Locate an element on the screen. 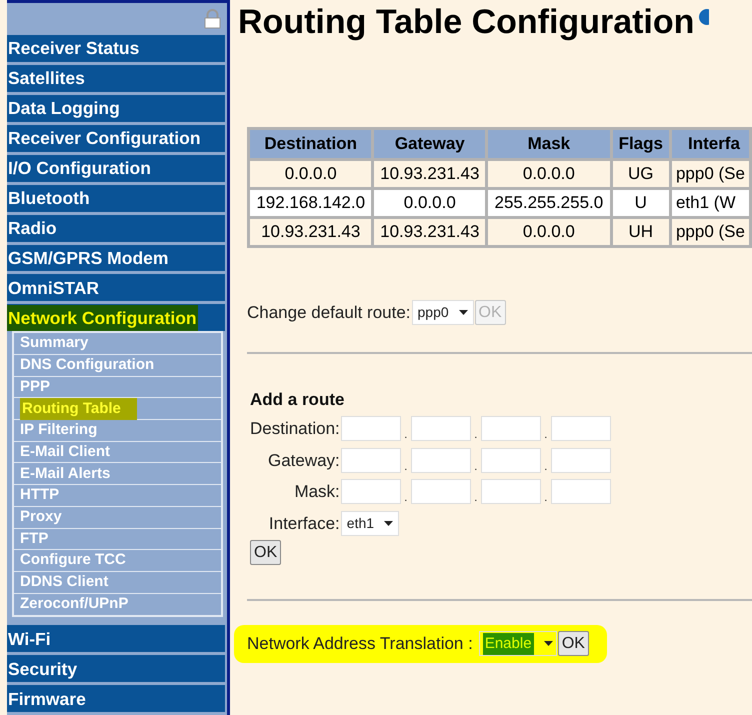  sidebar-item: OmniSTAR is located at coordinates (116, 288).